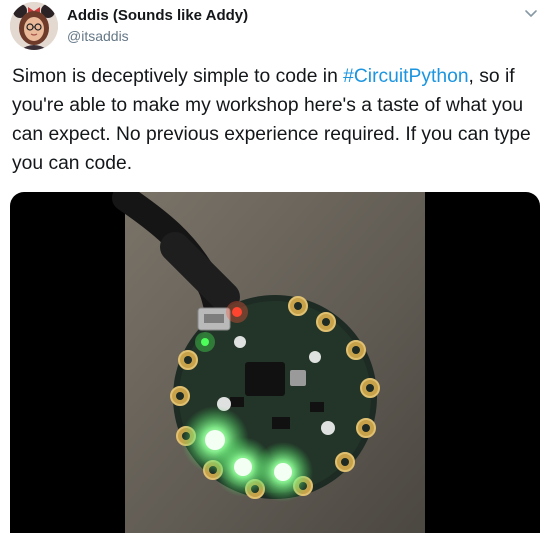 This screenshot has width=550, height=533. Describe the element at coordinates (405, 76) in the screenshot. I see `hashtag-link: #CircuitPython` at that location.